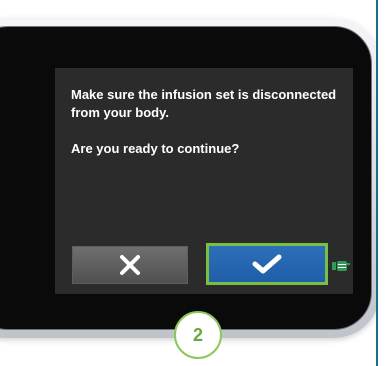 The image size is (392, 366). I want to click on finger-pointer-icon, so click(341, 266).